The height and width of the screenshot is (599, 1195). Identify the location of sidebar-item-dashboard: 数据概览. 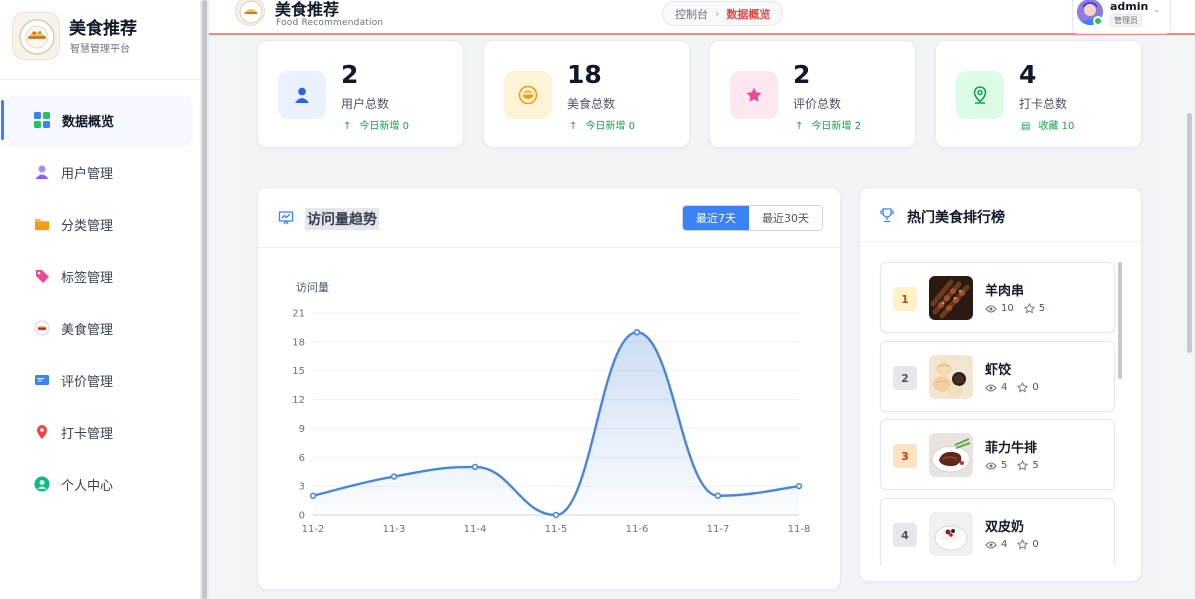
(96, 120).